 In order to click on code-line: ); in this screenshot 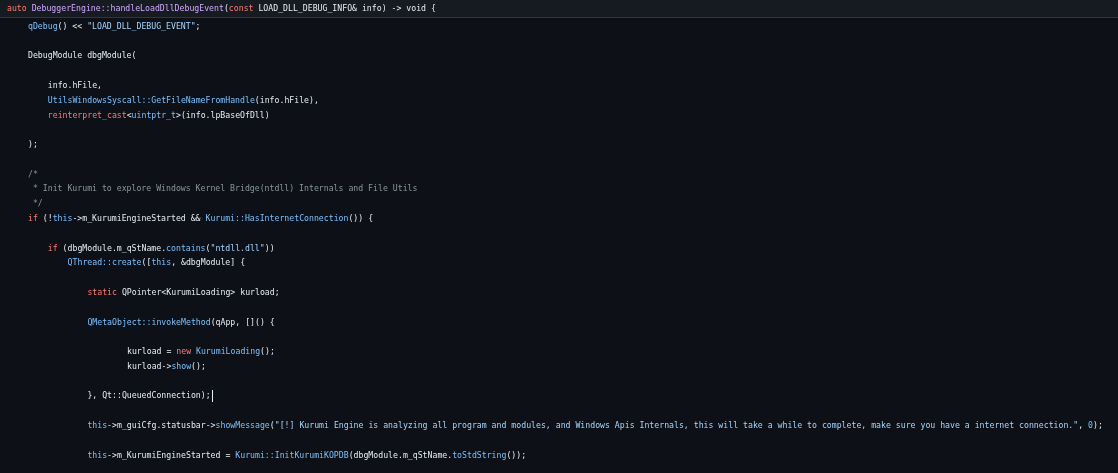, I will do `click(33, 145)`.